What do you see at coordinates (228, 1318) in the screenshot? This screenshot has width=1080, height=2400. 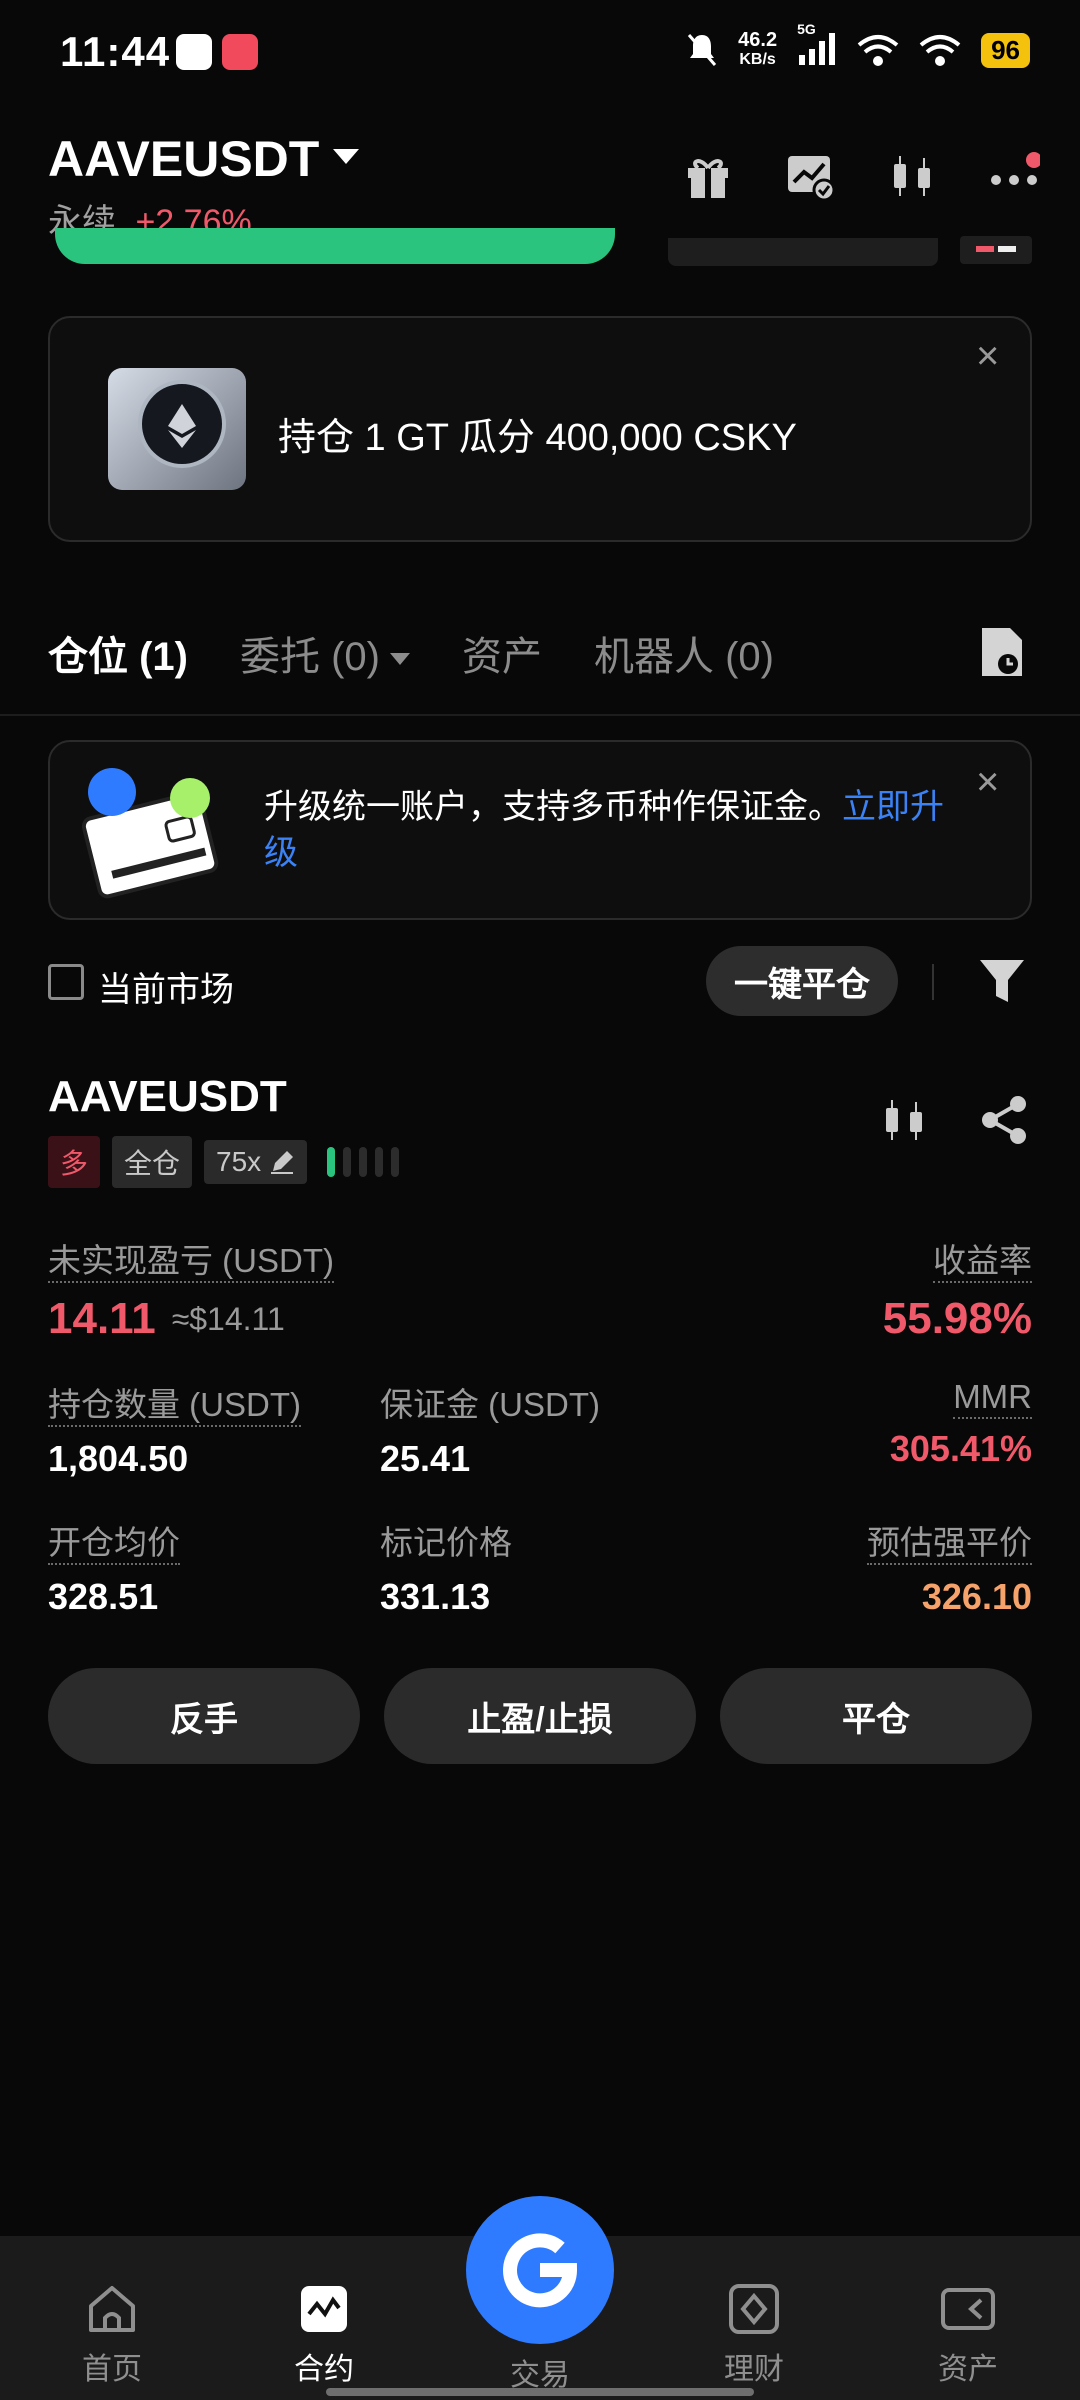 I see `unrealized-pnl-usd: ≈$14.11` at bounding box center [228, 1318].